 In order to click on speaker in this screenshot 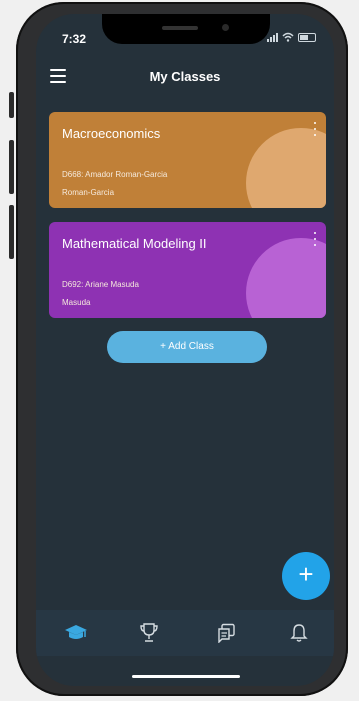, I will do `click(180, 28)`.